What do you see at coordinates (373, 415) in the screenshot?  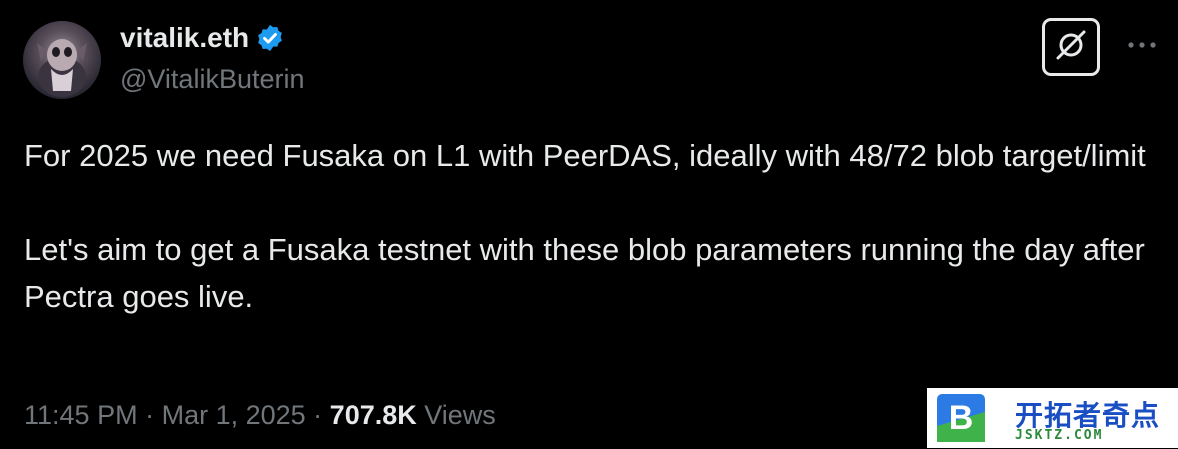 I see `views-count: 707.8K` at bounding box center [373, 415].